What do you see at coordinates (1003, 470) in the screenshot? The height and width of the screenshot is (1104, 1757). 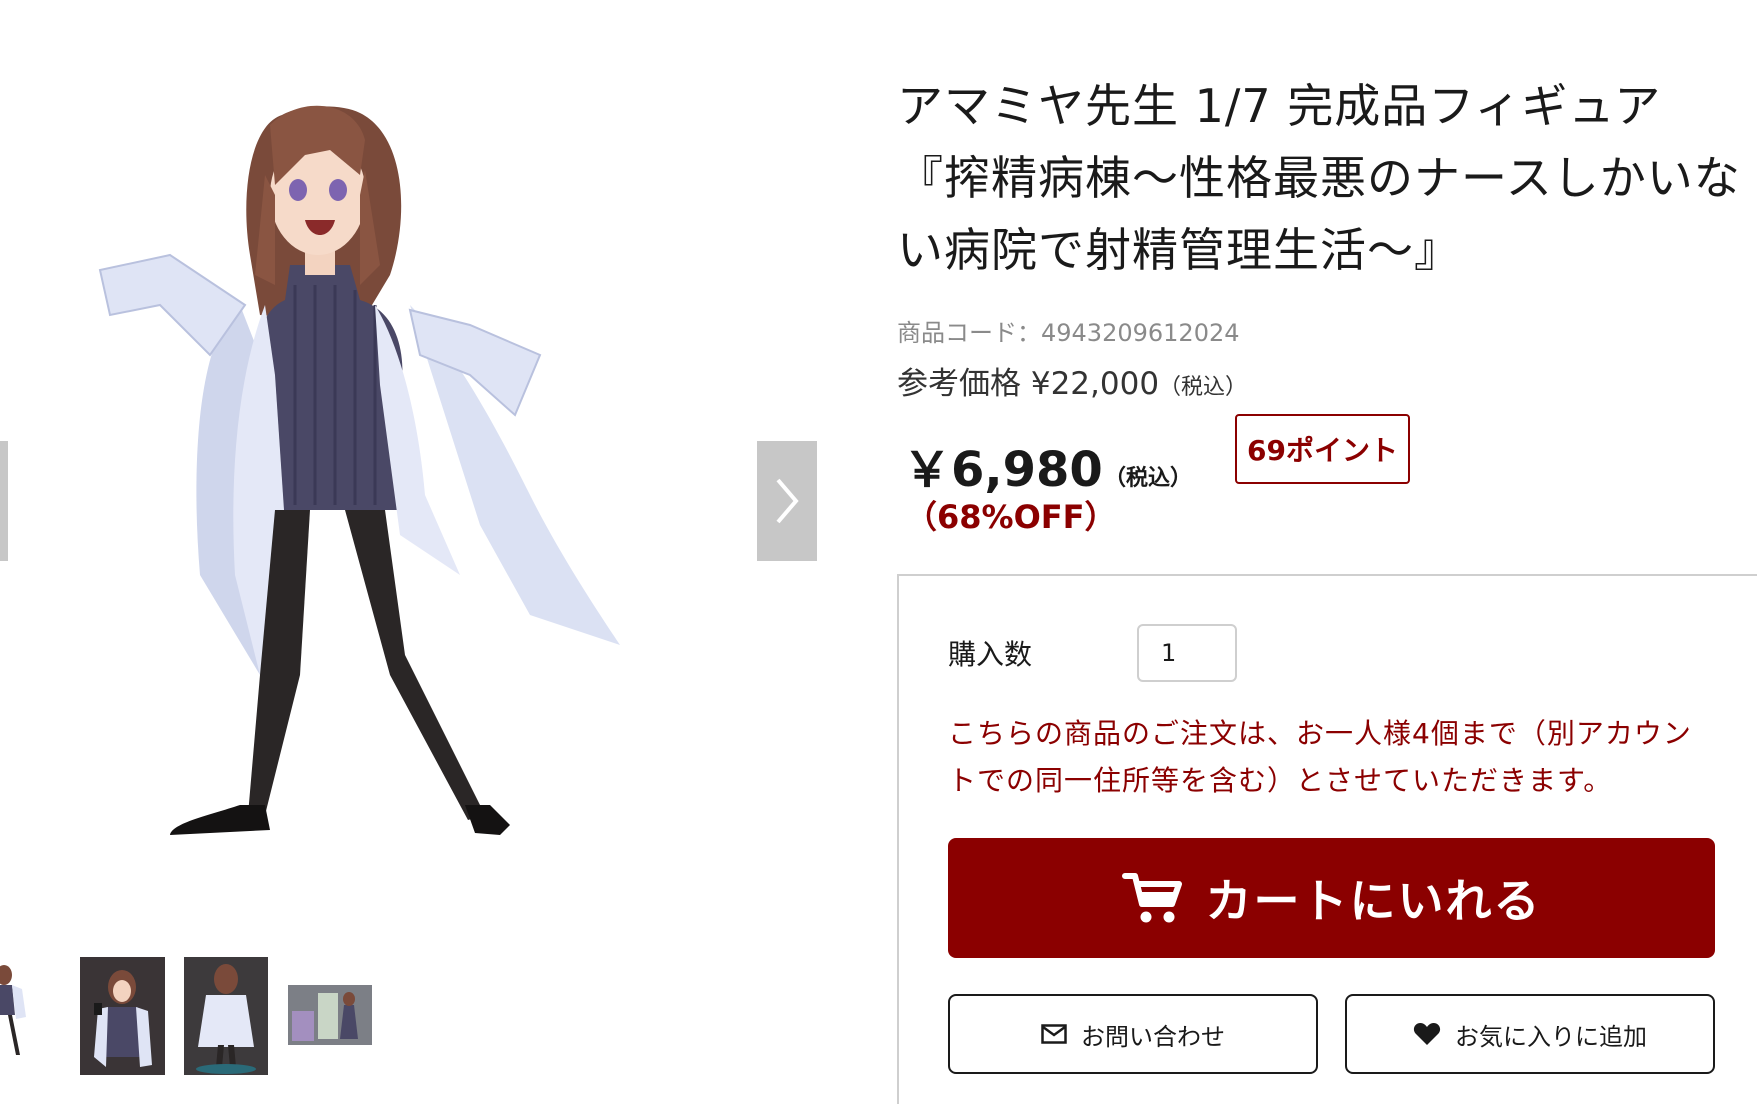 I see `sale-price: ￥6,980` at bounding box center [1003, 470].